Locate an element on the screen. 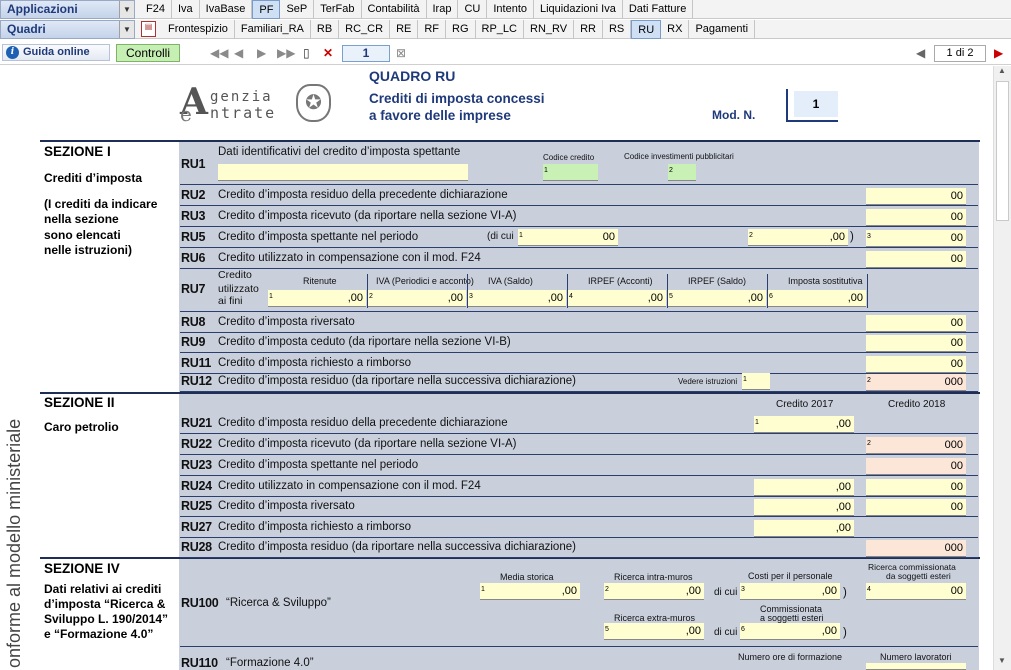 This screenshot has width=1011, height=670. tab-f24: F24 is located at coordinates (156, 9).